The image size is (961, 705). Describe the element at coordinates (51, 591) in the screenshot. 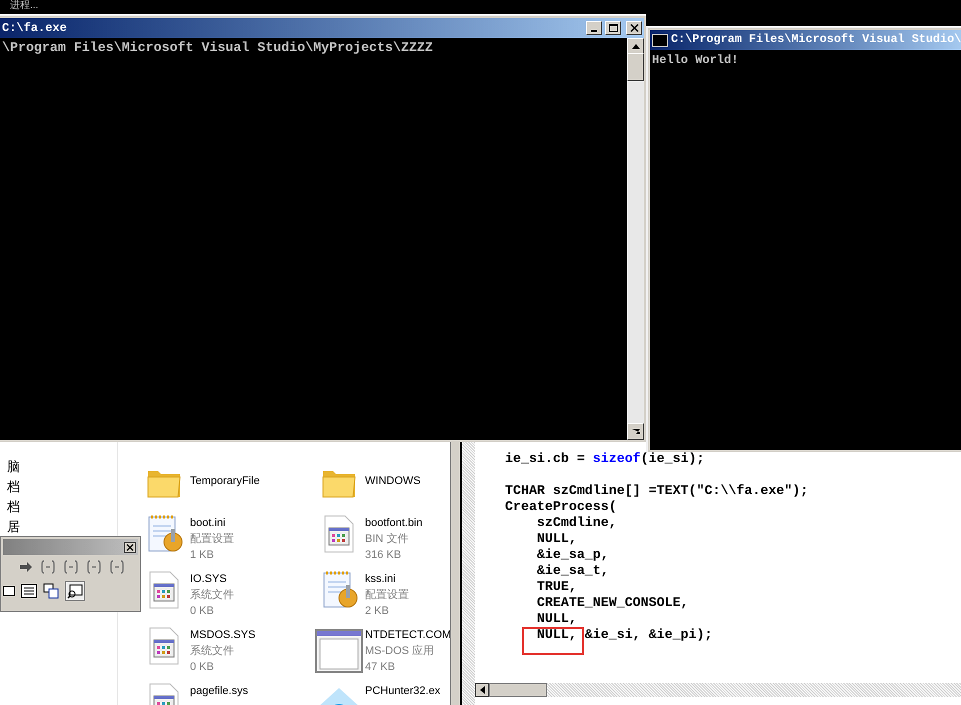

I see `windows-icon` at that location.